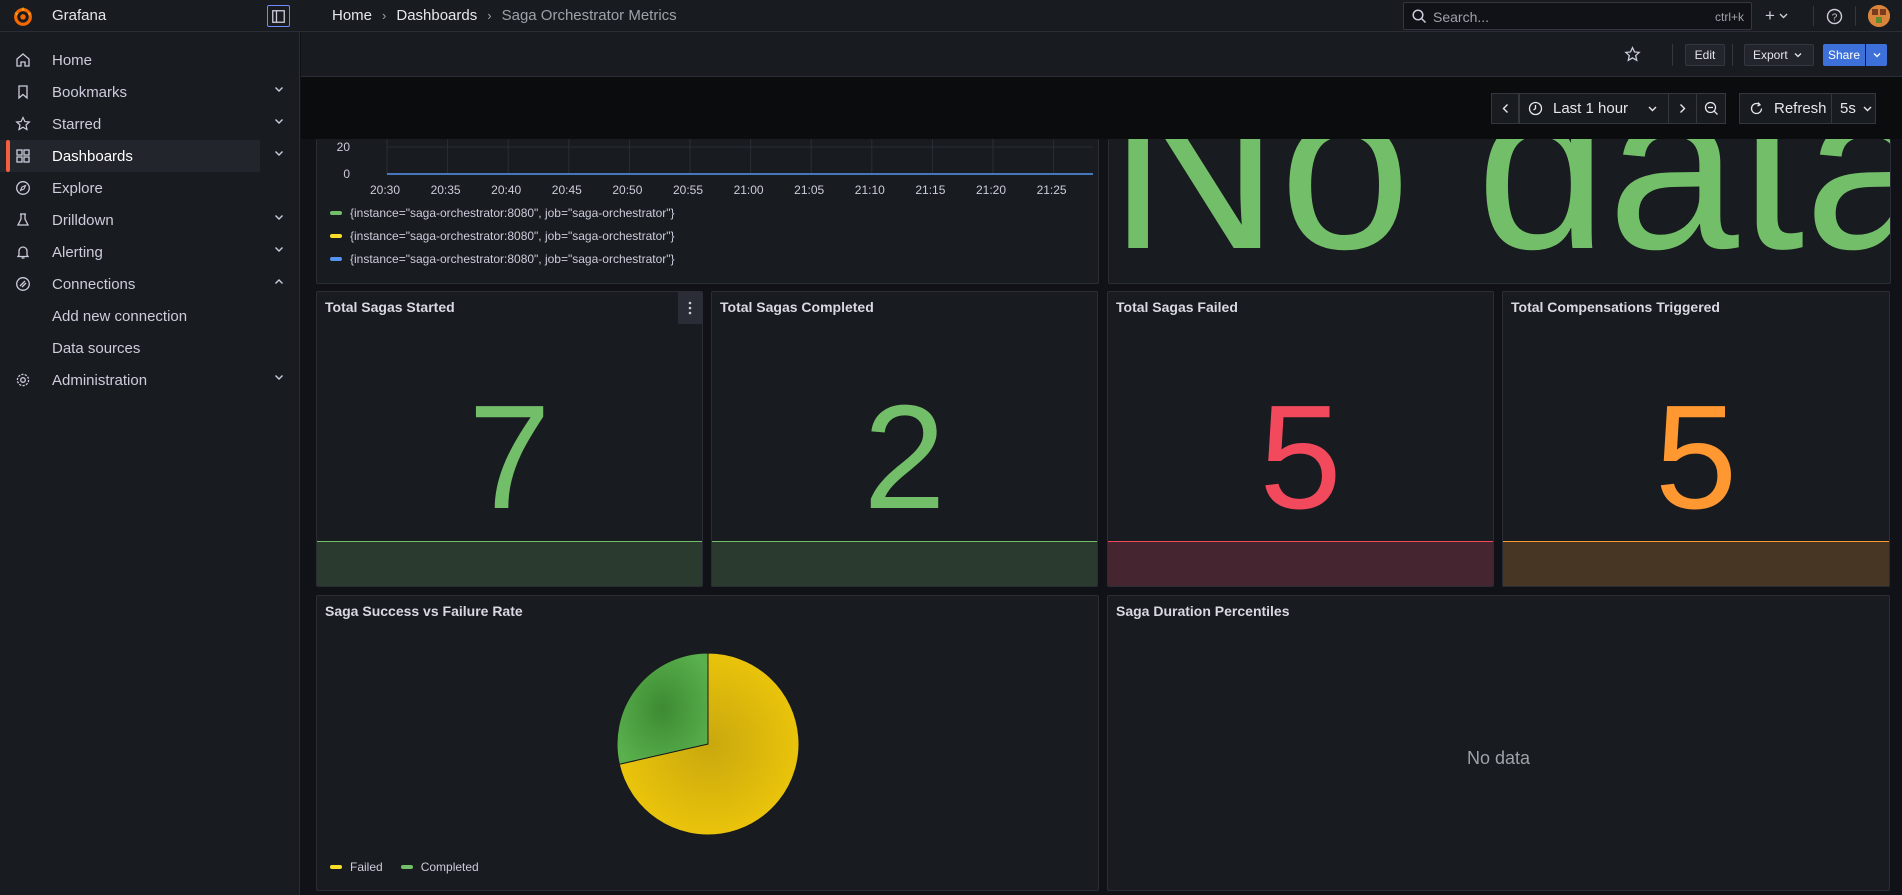  What do you see at coordinates (83, 220) in the screenshot?
I see `sidebar-item-label: Drilldown` at bounding box center [83, 220].